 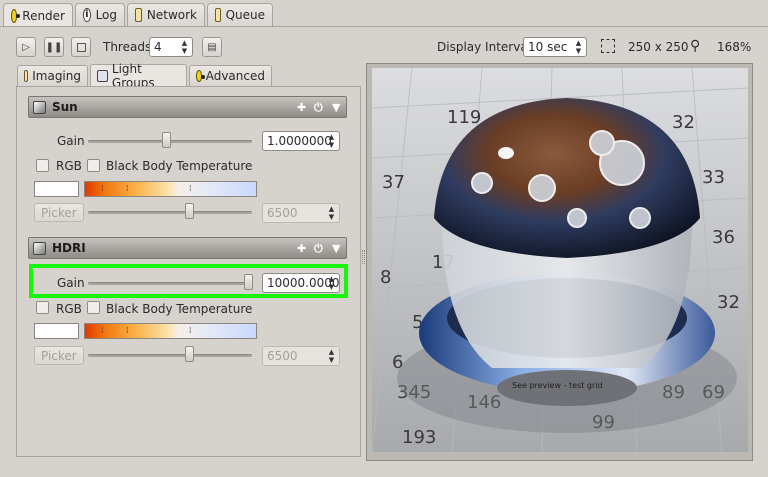 What do you see at coordinates (187, 248) in the screenshot?
I see `group-header-hdri: HDRI ✚ ⏻ ▼` at bounding box center [187, 248].